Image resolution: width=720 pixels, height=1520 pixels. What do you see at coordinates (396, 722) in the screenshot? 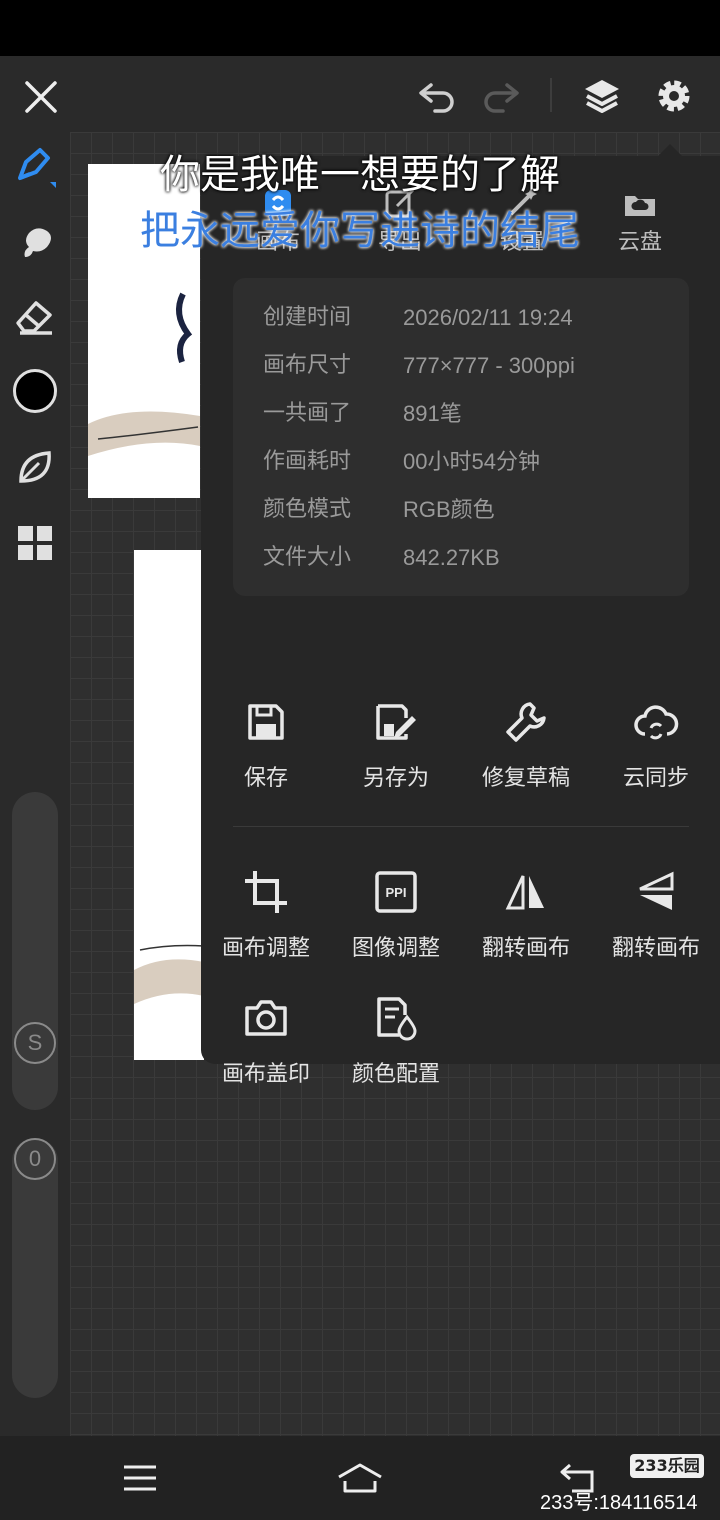
I see `save-as-icon` at bounding box center [396, 722].